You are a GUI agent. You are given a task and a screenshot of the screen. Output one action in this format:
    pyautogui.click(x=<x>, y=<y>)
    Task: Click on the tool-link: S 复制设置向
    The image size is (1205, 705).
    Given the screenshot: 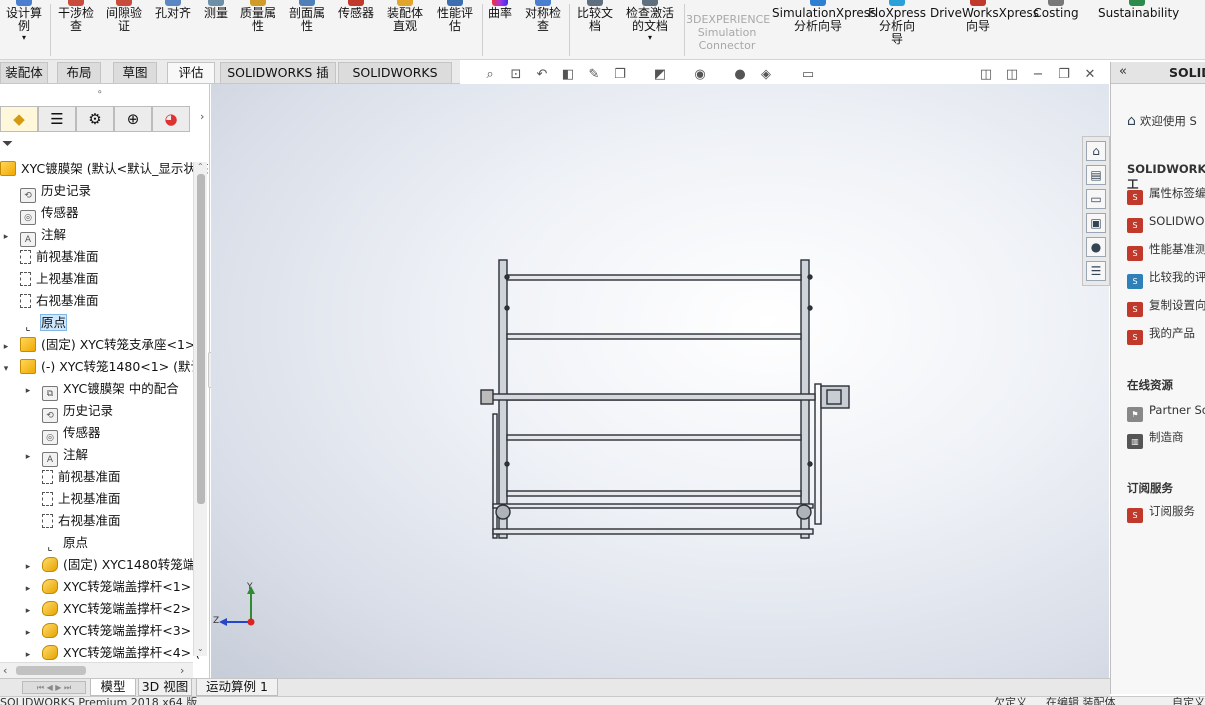 What is the action you would take?
    pyautogui.click(x=1166, y=306)
    